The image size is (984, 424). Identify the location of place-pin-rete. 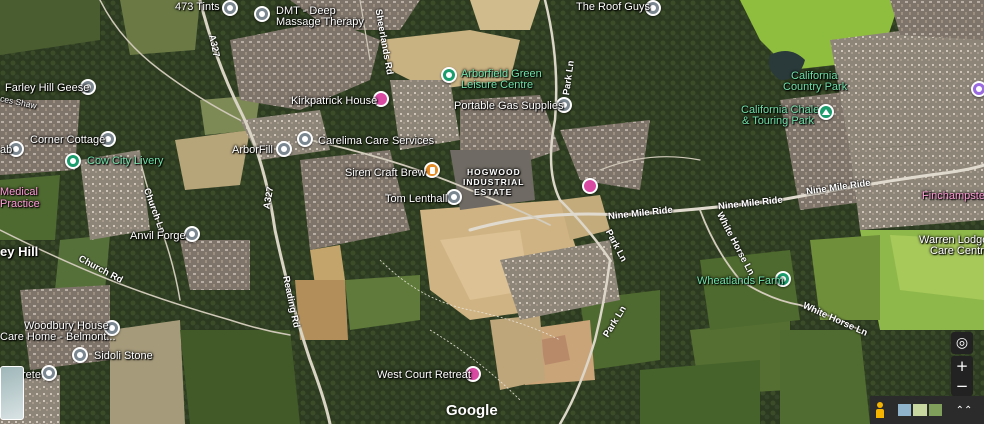
(49, 373).